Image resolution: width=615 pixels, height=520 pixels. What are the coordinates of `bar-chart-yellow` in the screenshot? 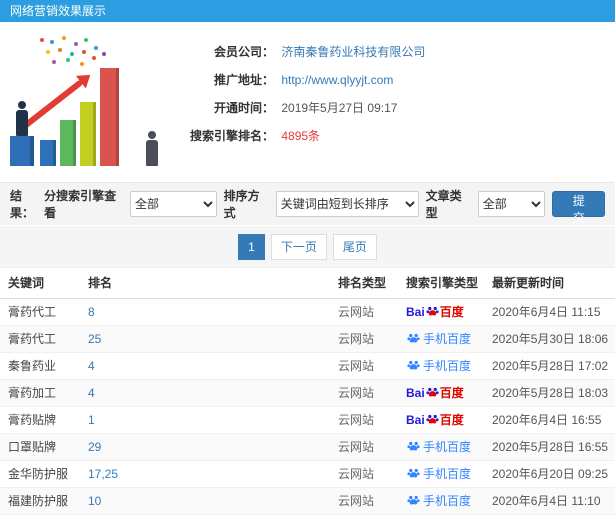 It's located at (88, 134).